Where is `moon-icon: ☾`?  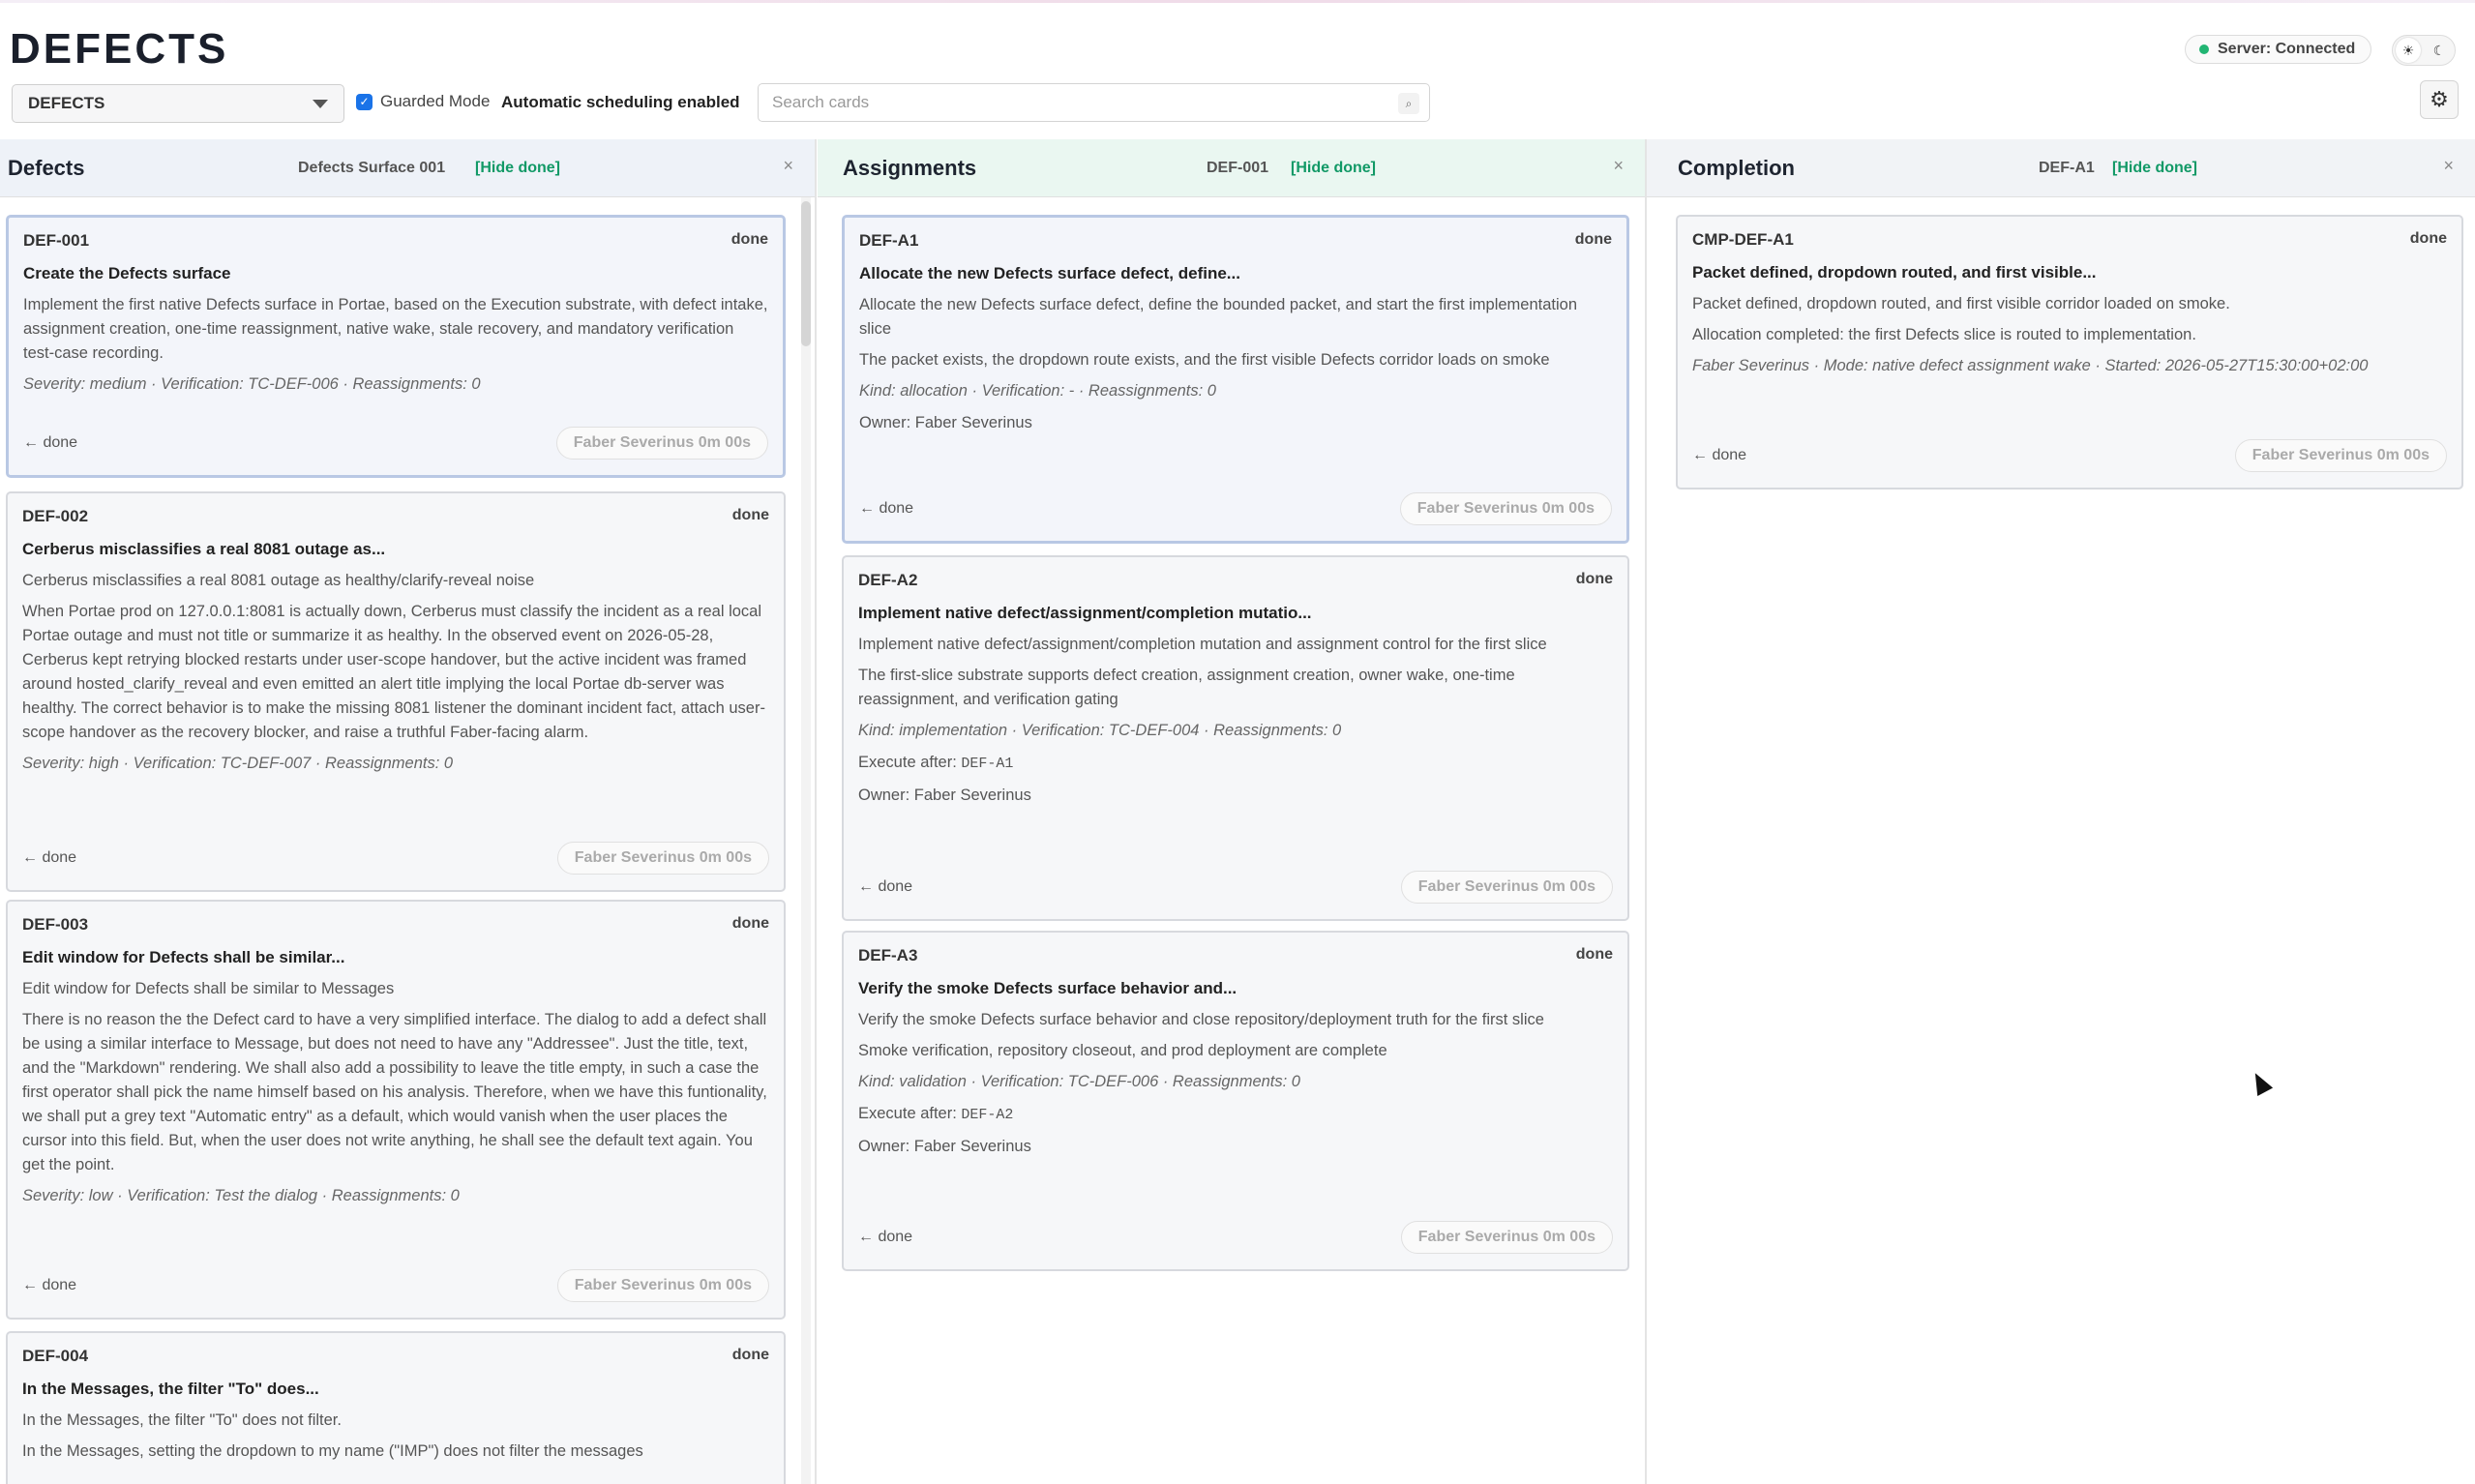
moon-icon: ☾ is located at coordinates (2439, 50).